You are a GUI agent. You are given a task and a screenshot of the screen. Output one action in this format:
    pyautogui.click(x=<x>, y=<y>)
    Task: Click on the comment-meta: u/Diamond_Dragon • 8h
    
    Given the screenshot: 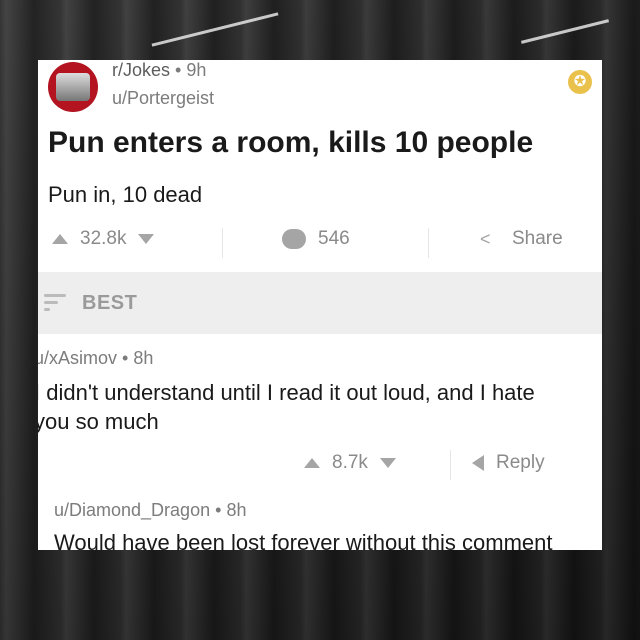 What is the action you would take?
    pyautogui.click(x=150, y=510)
    